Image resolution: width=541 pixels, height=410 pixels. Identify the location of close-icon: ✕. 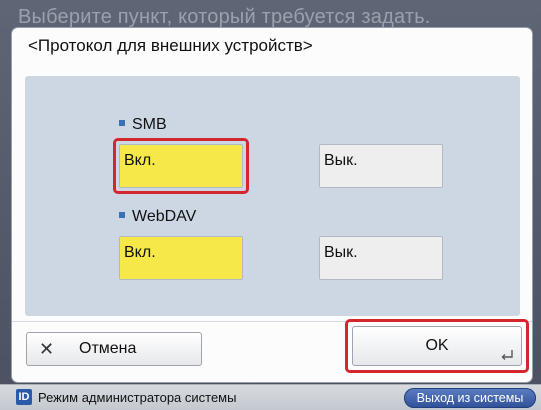
(47, 349).